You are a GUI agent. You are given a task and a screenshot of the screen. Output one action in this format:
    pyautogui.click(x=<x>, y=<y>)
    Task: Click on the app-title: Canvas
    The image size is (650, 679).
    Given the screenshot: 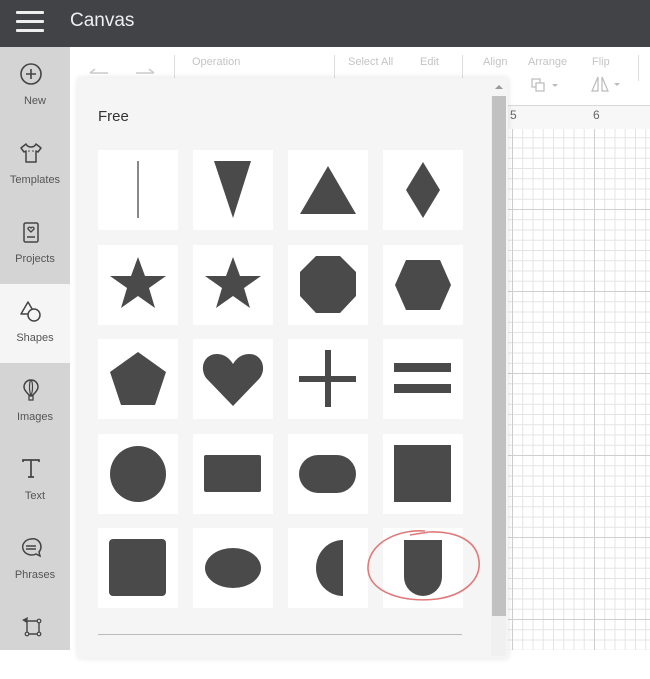 What is the action you would take?
    pyautogui.click(x=102, y=20)
    